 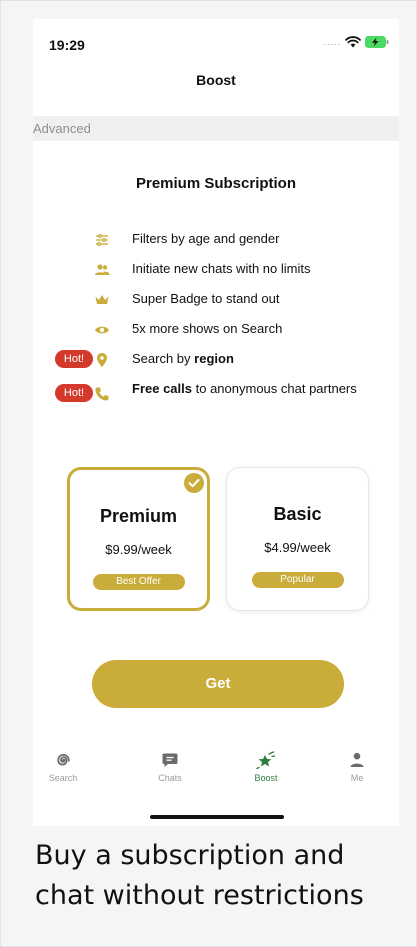 What do you see at coordinates (102, 394) in the screenshot?
I see `phone-icon` at bounding box center [102, 394].